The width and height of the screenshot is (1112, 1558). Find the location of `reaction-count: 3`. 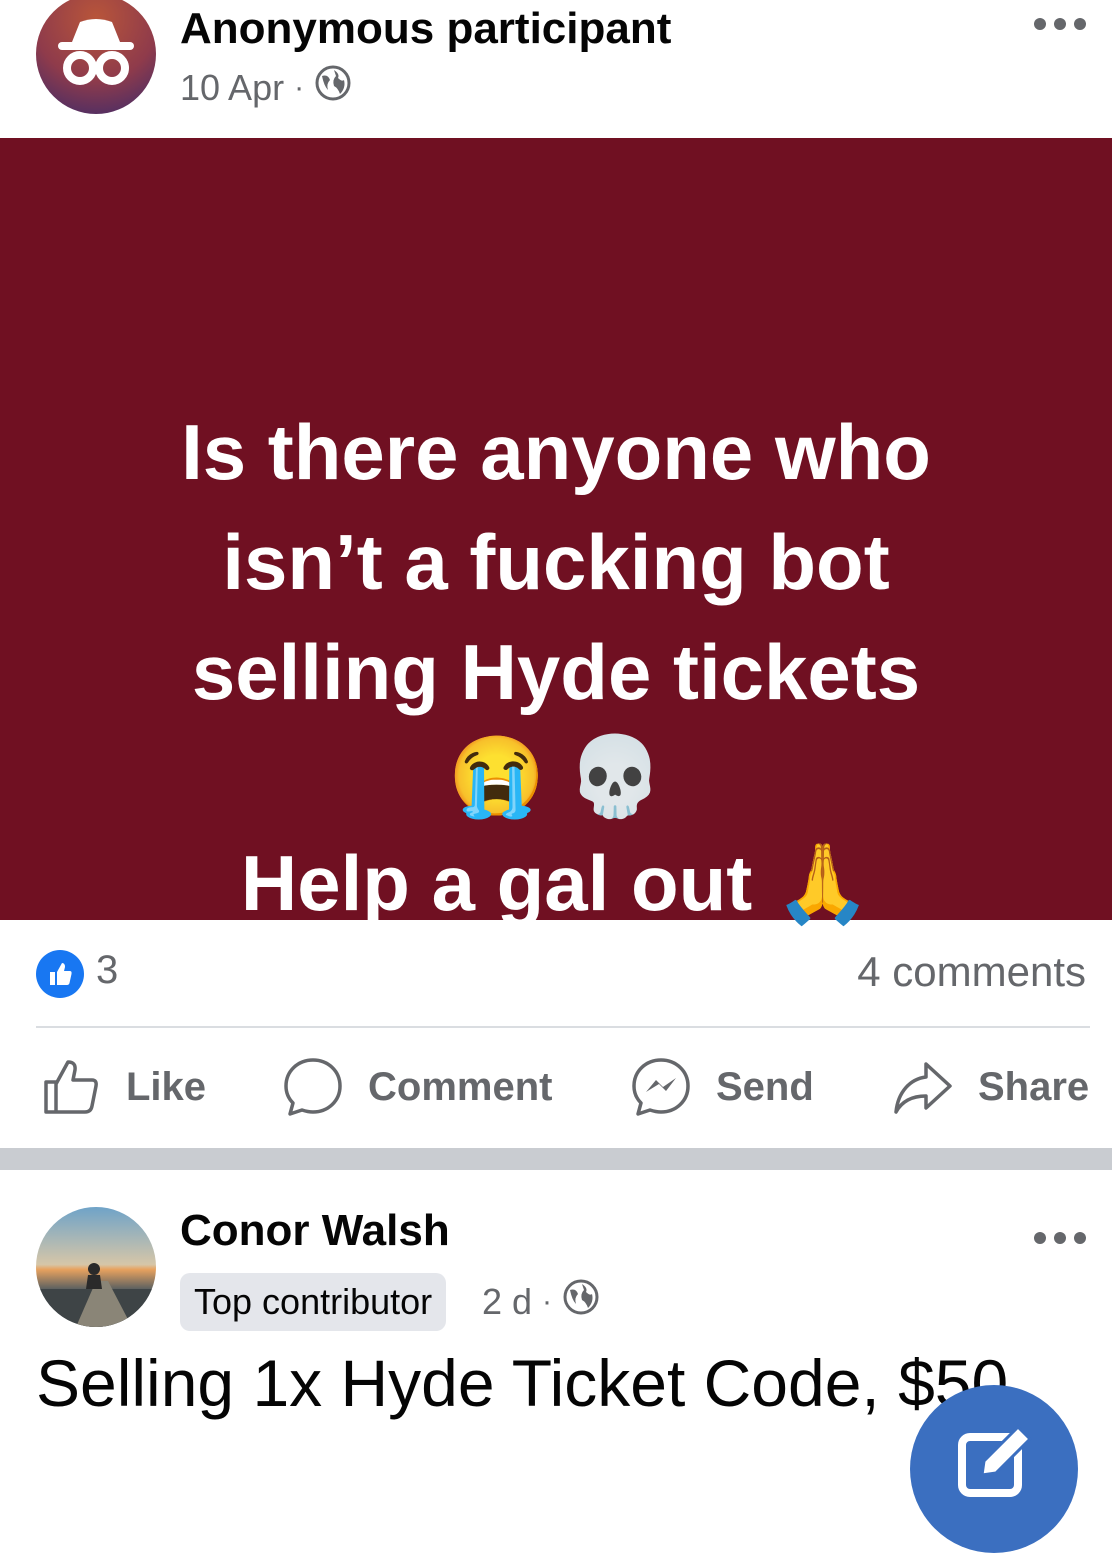

reaction-count: 3 is located at coordinates (107, 970).